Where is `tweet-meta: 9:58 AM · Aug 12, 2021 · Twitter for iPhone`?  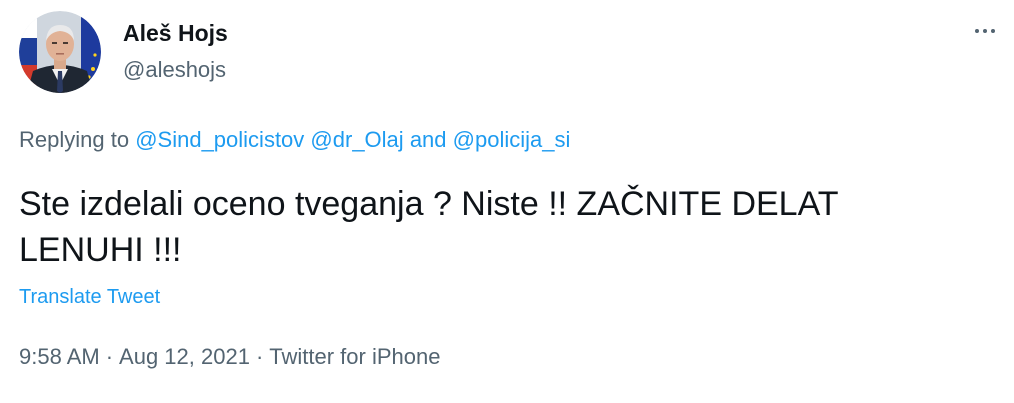 tweet-meta: 9:58 AM · Aug 12, 2021 · Twitter for iPhone is located at coordinates (229, 357).